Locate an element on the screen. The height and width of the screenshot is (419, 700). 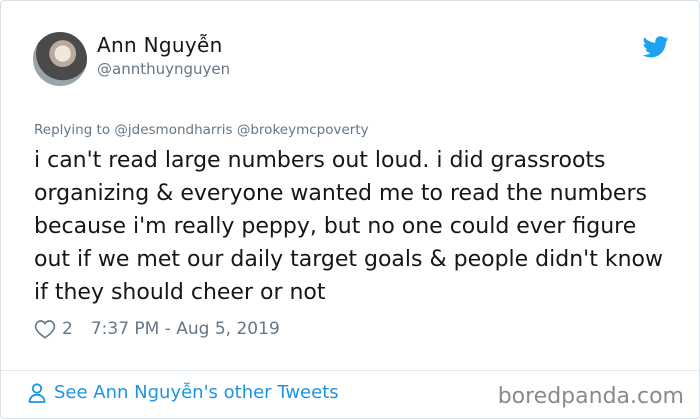
divider is located at coordinates (350, 370).